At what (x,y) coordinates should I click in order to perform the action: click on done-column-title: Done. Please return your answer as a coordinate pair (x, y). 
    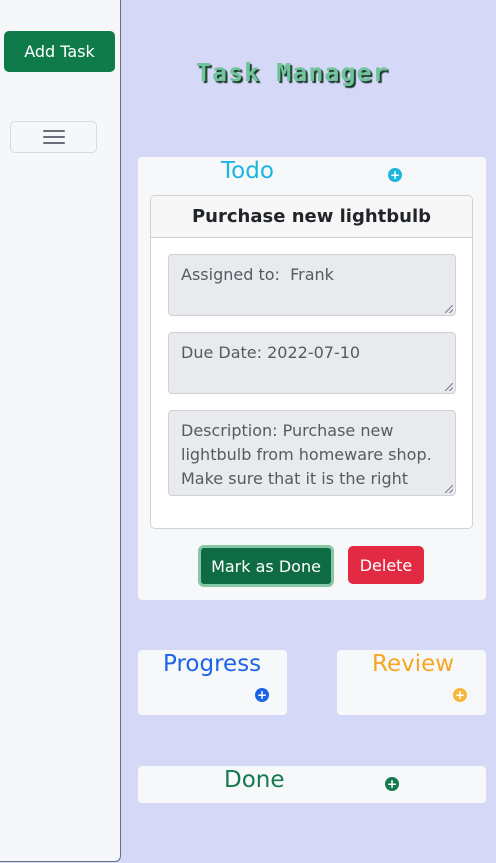
    Looking at the image, I should click on (254, 780).